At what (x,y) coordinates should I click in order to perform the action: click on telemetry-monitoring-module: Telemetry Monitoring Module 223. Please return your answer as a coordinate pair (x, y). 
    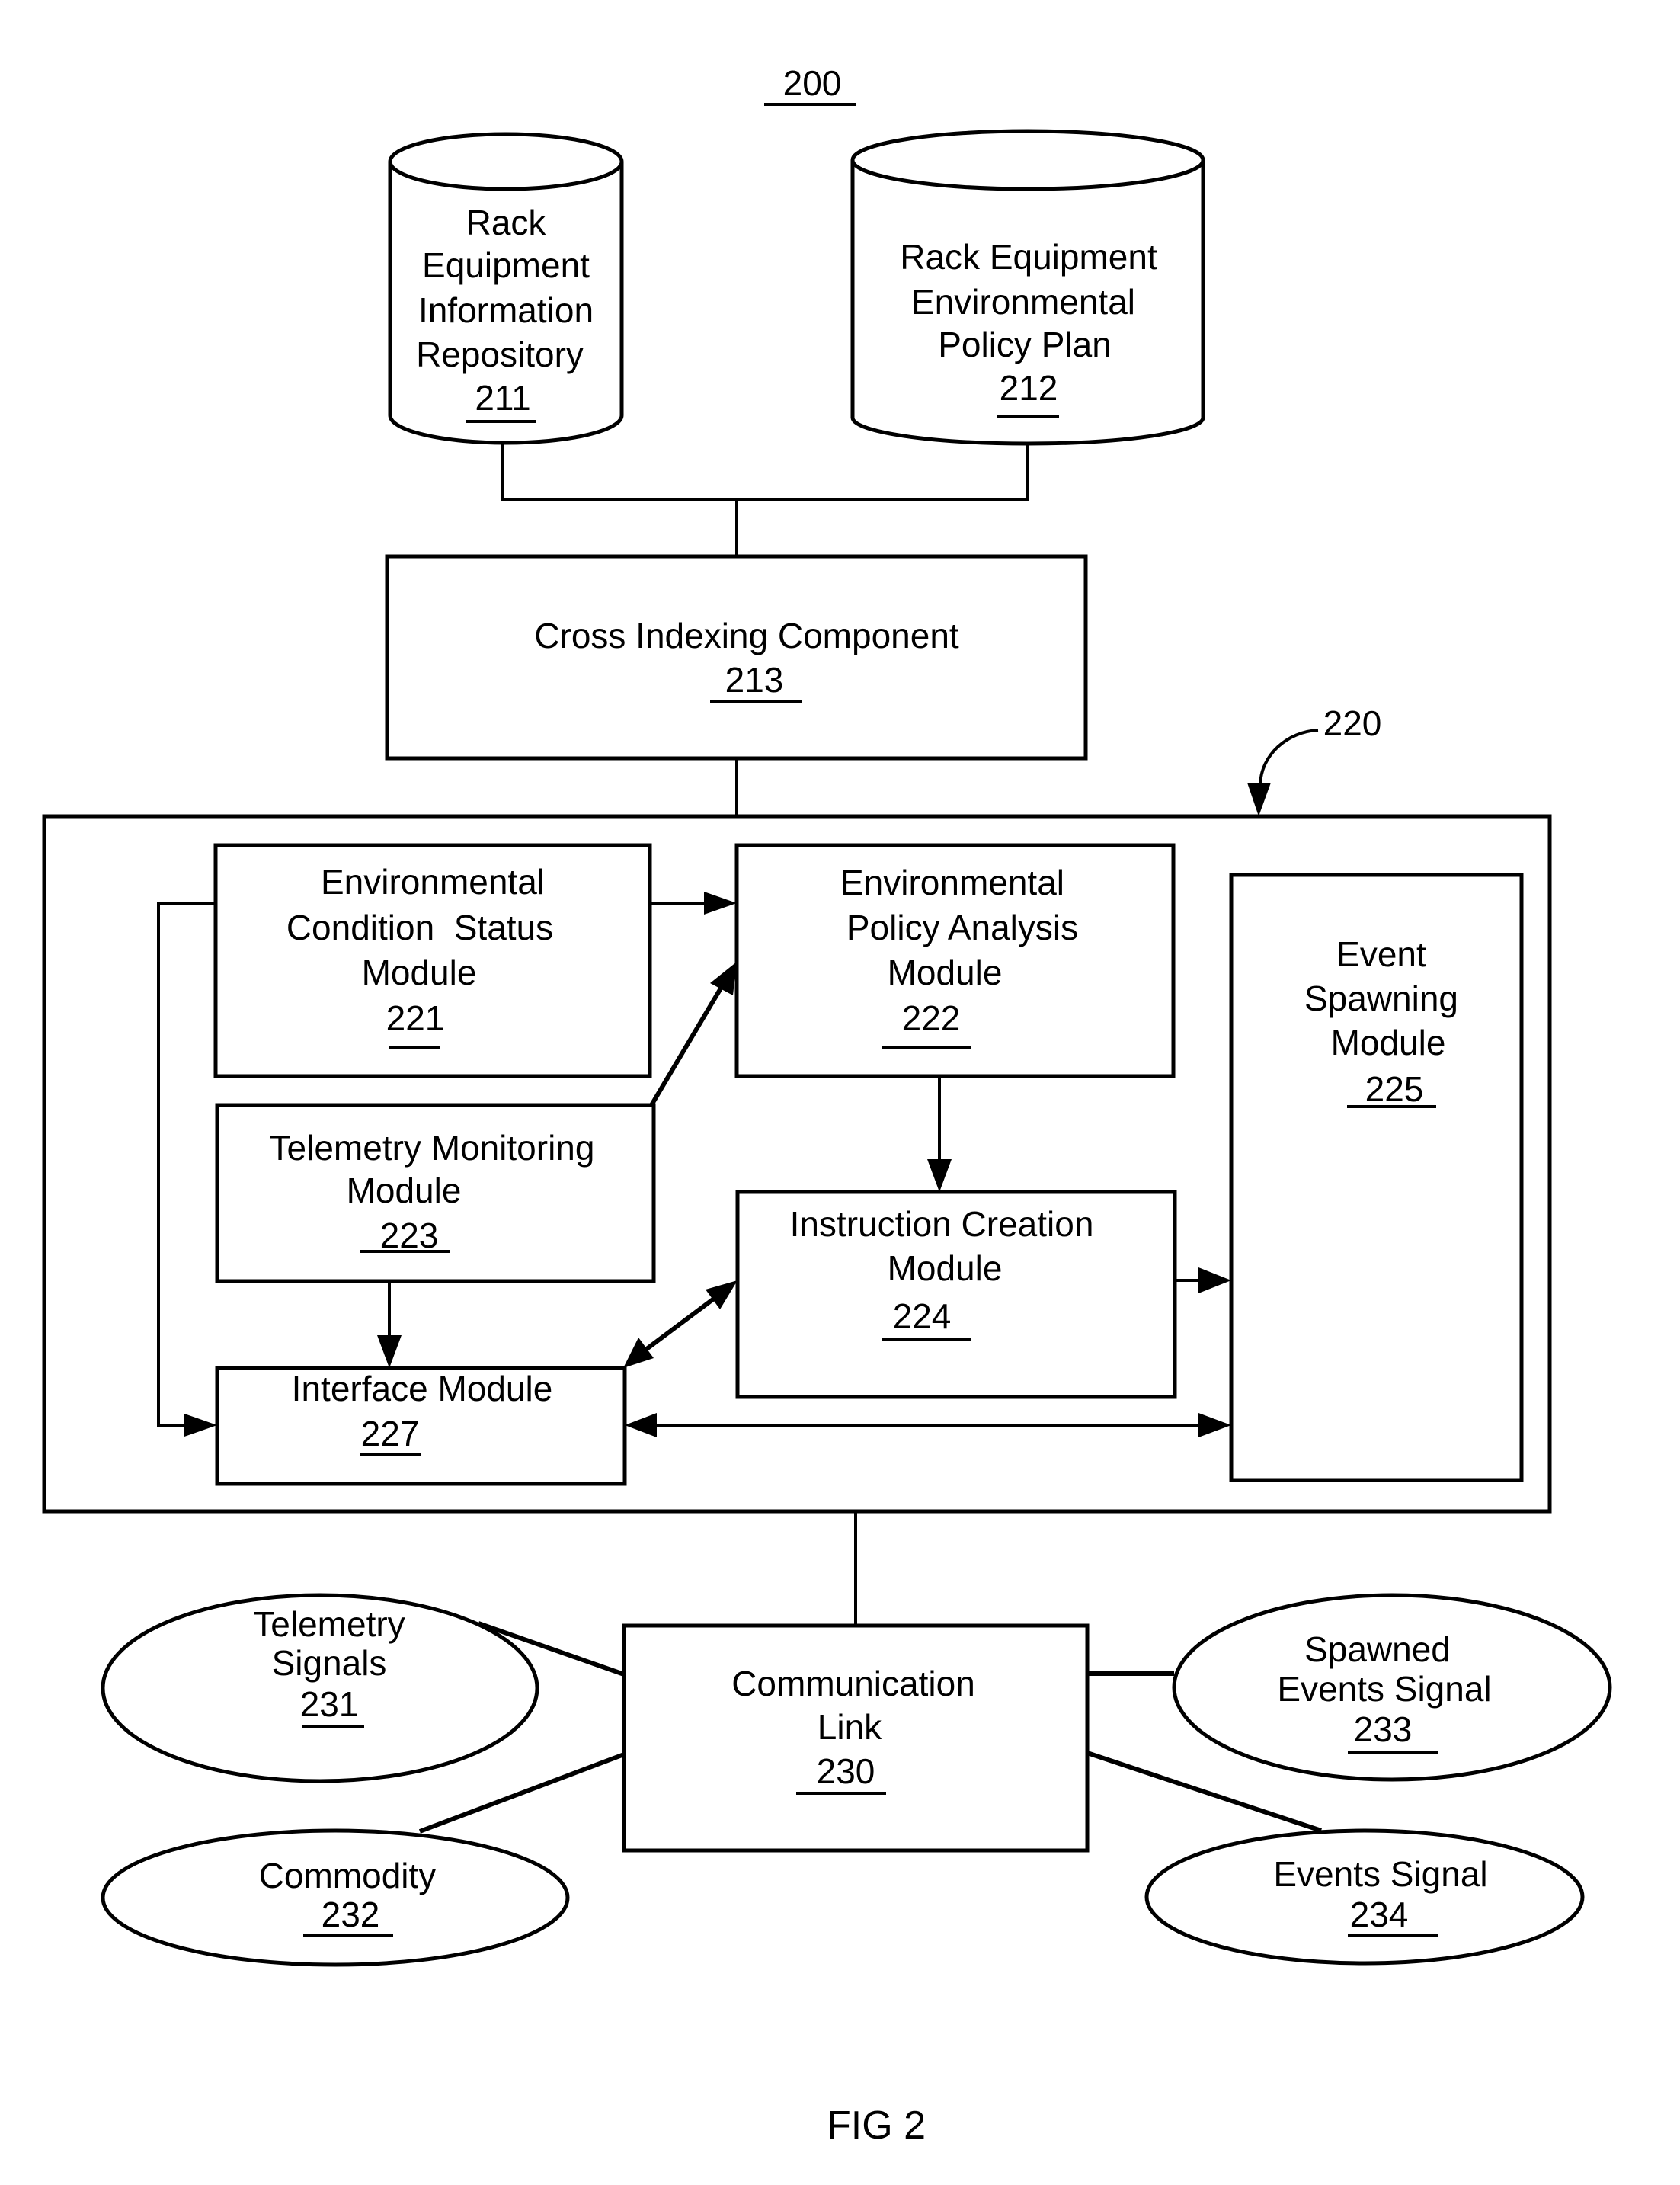
    Looking at the image, I should click on (435, 1193).